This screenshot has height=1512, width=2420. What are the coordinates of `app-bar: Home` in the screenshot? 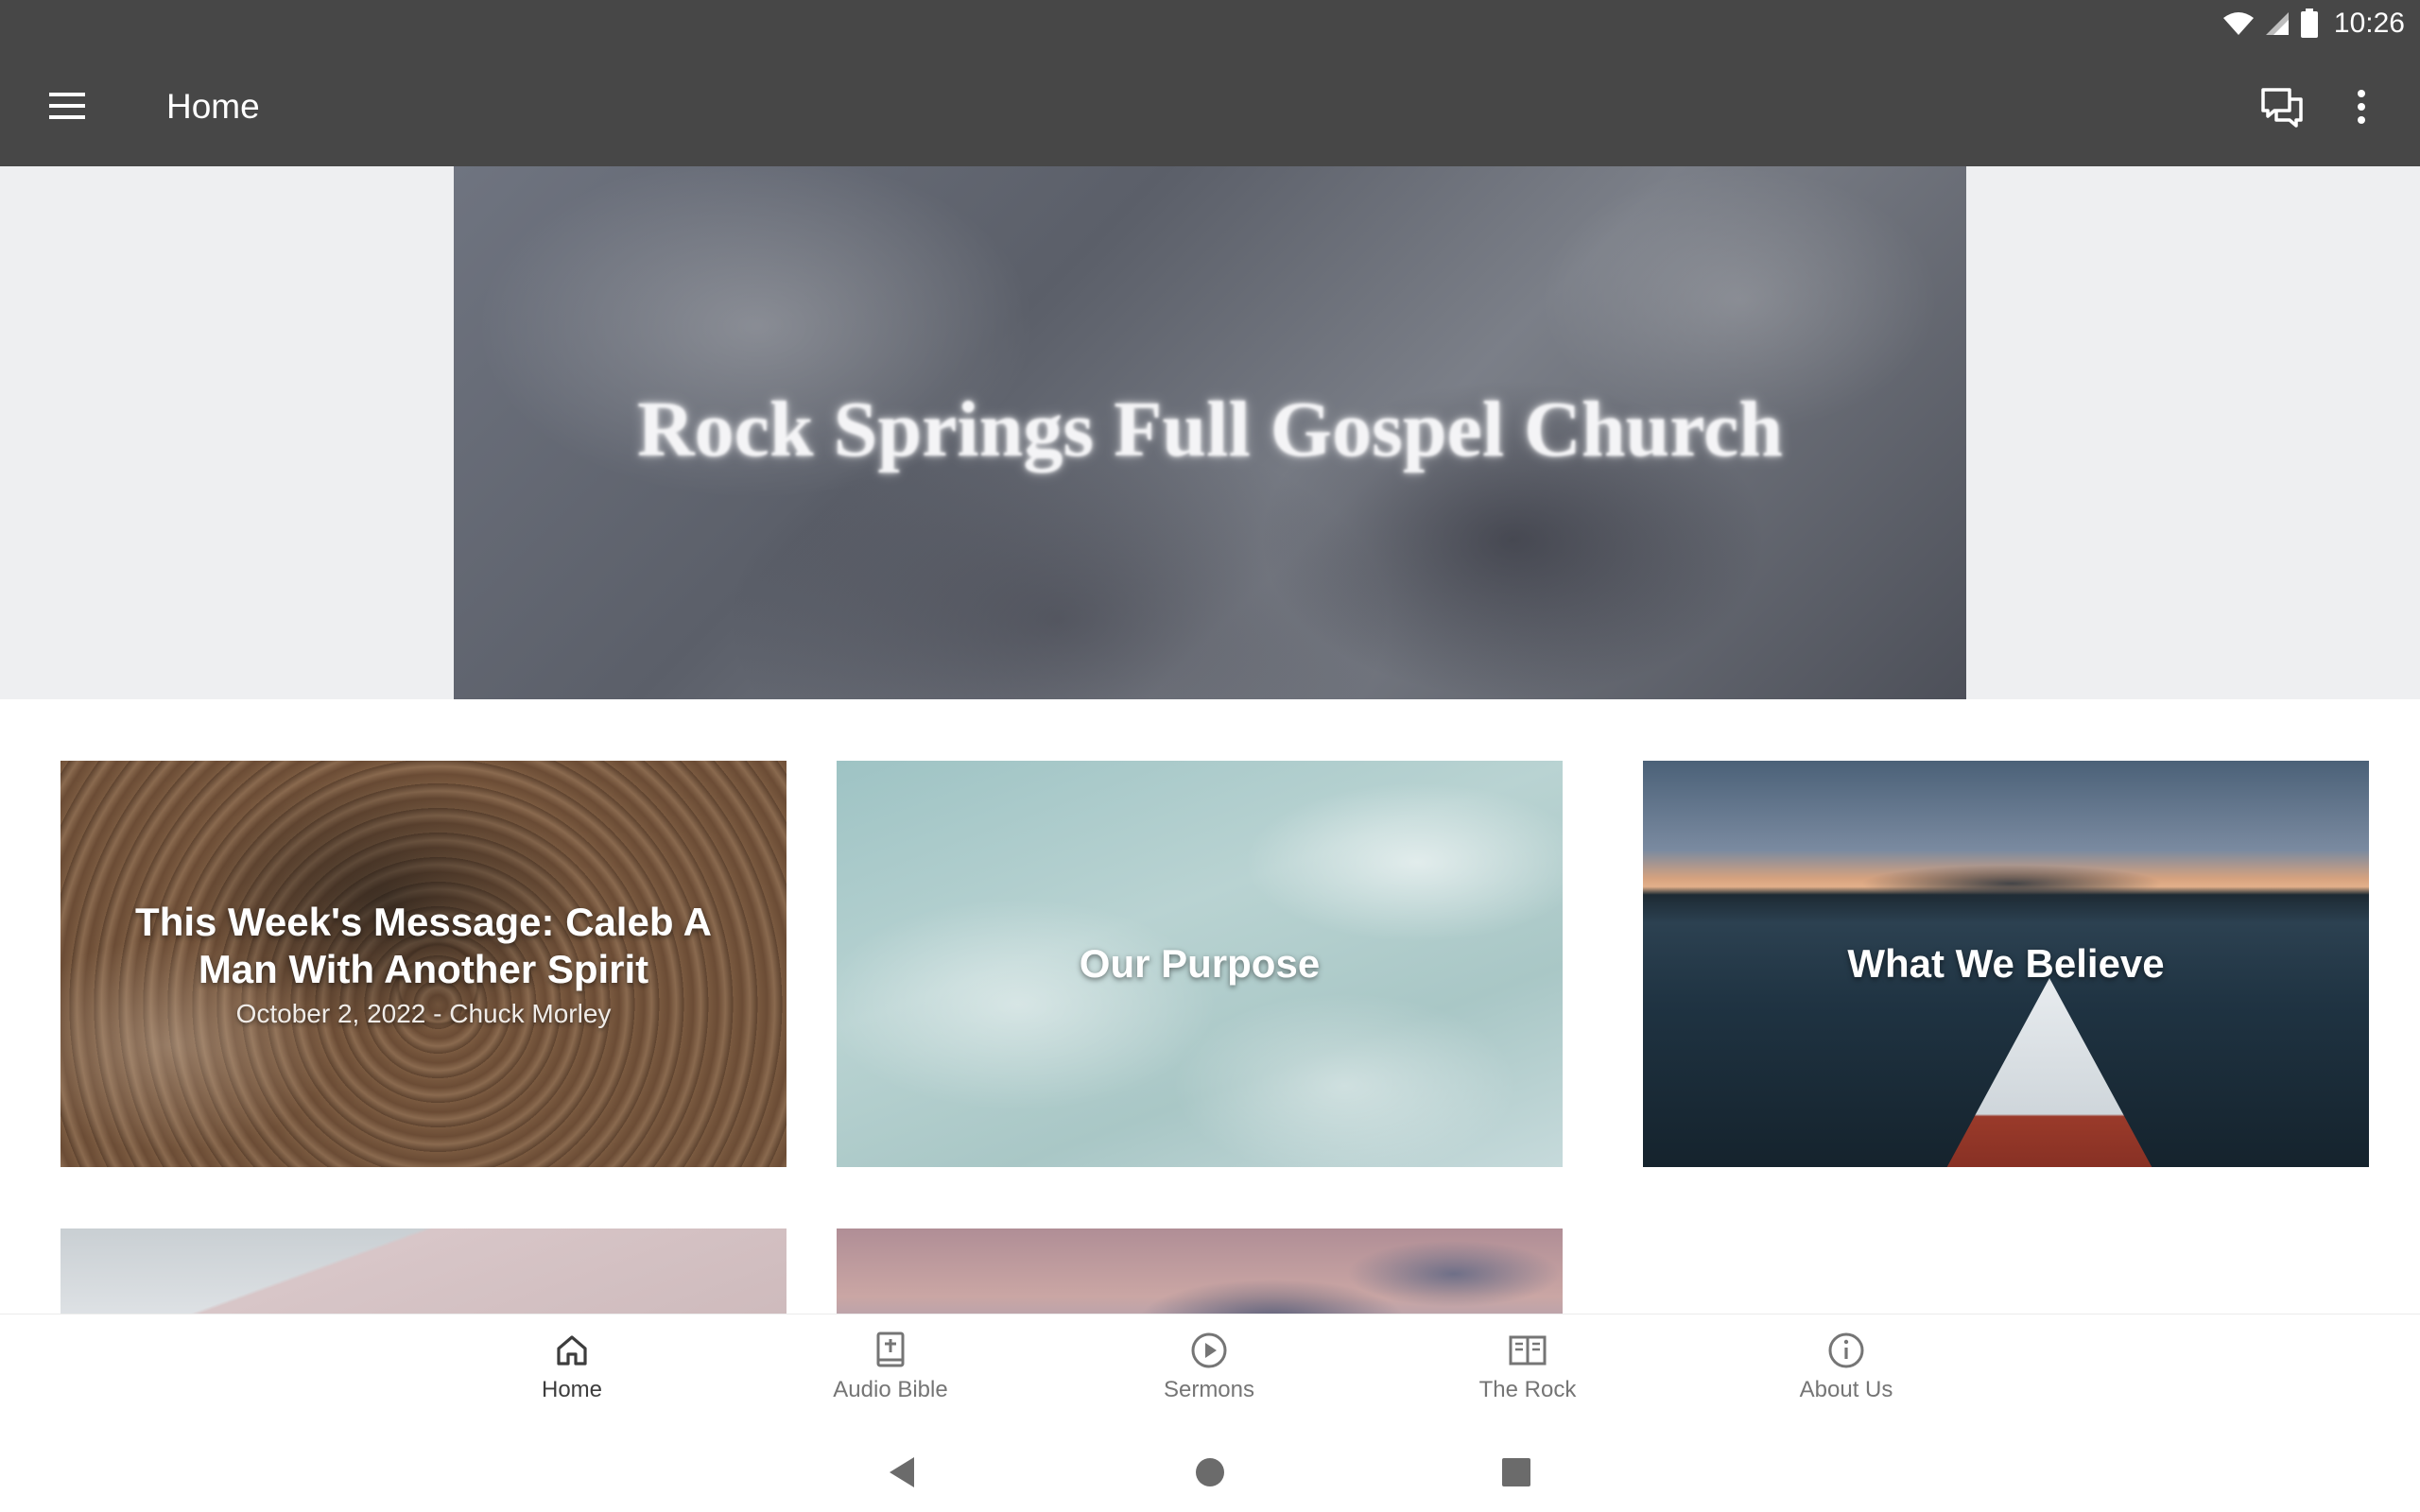 It's located at (1210, 106).